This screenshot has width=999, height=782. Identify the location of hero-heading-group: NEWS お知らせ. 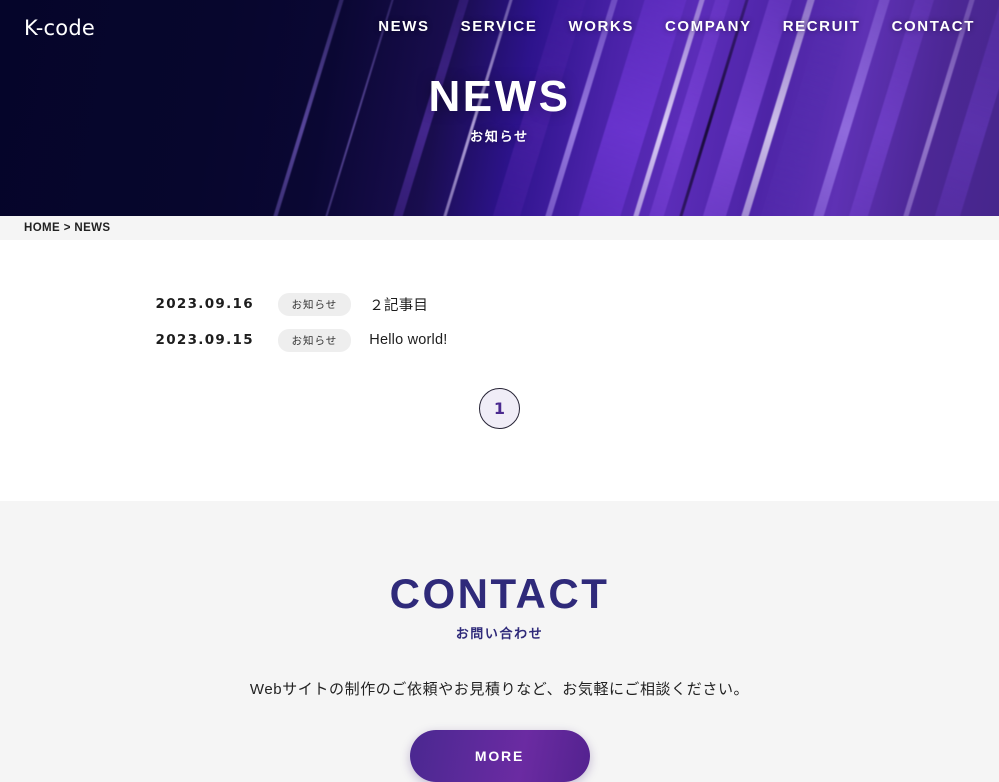
(499, 108).